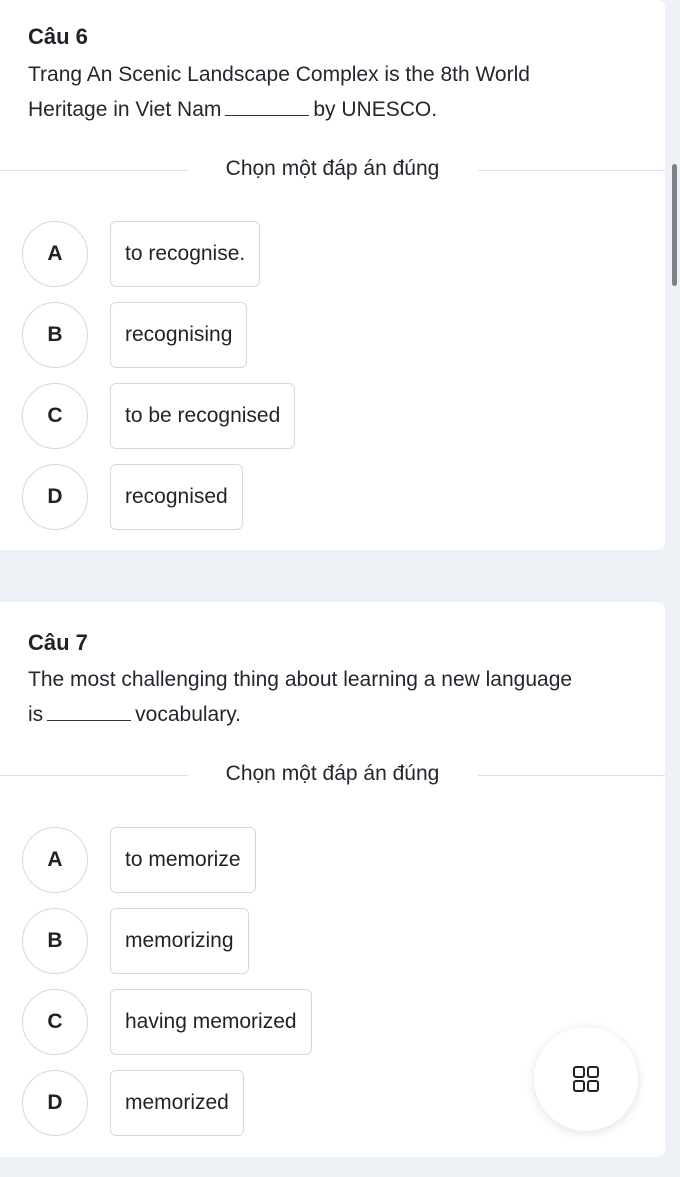  I want to click on question-line-2-before: is, so click(36, 714).